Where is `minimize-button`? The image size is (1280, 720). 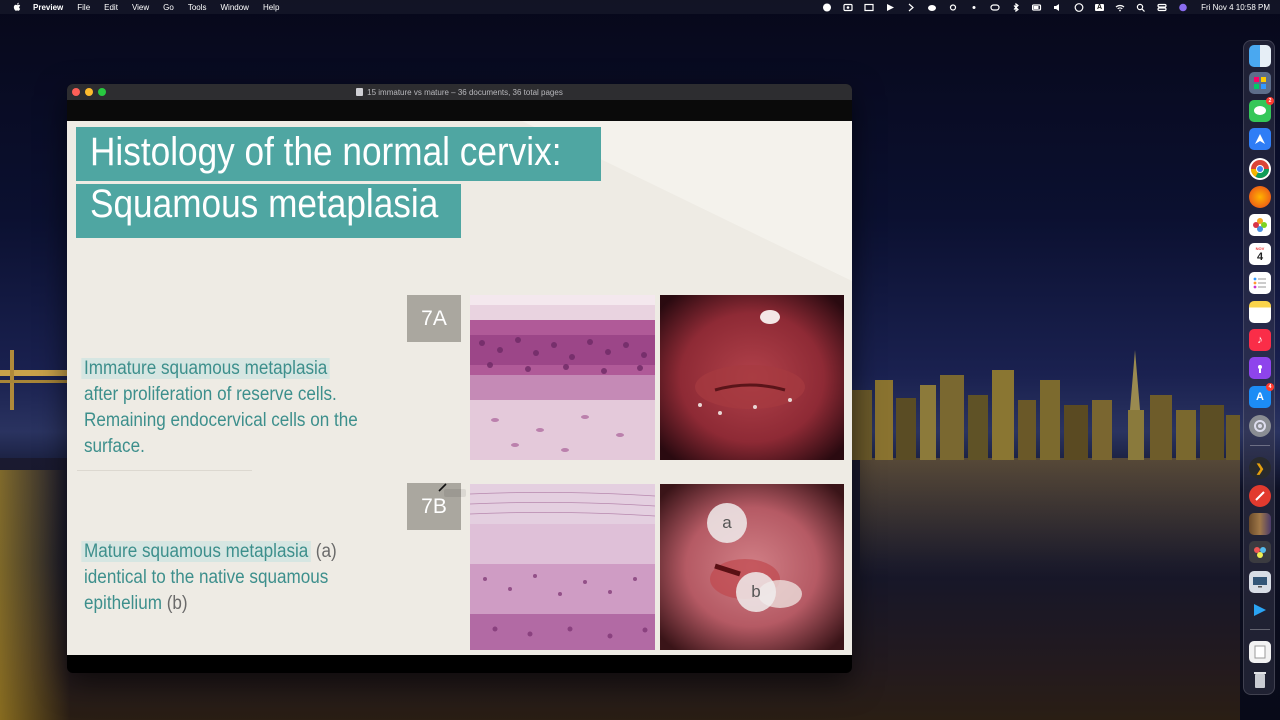 minimize-button is located at coordinates (89, 92).